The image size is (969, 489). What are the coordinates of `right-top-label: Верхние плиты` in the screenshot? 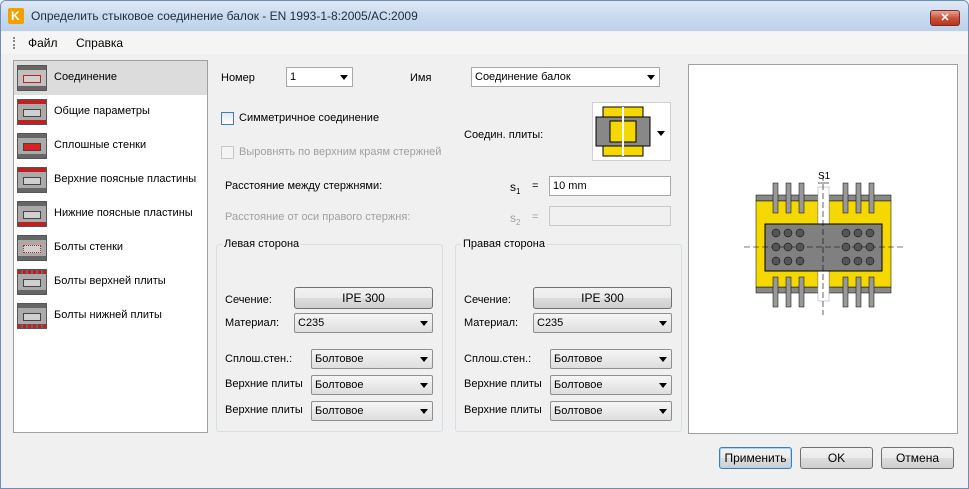 It's located at (503, 384).